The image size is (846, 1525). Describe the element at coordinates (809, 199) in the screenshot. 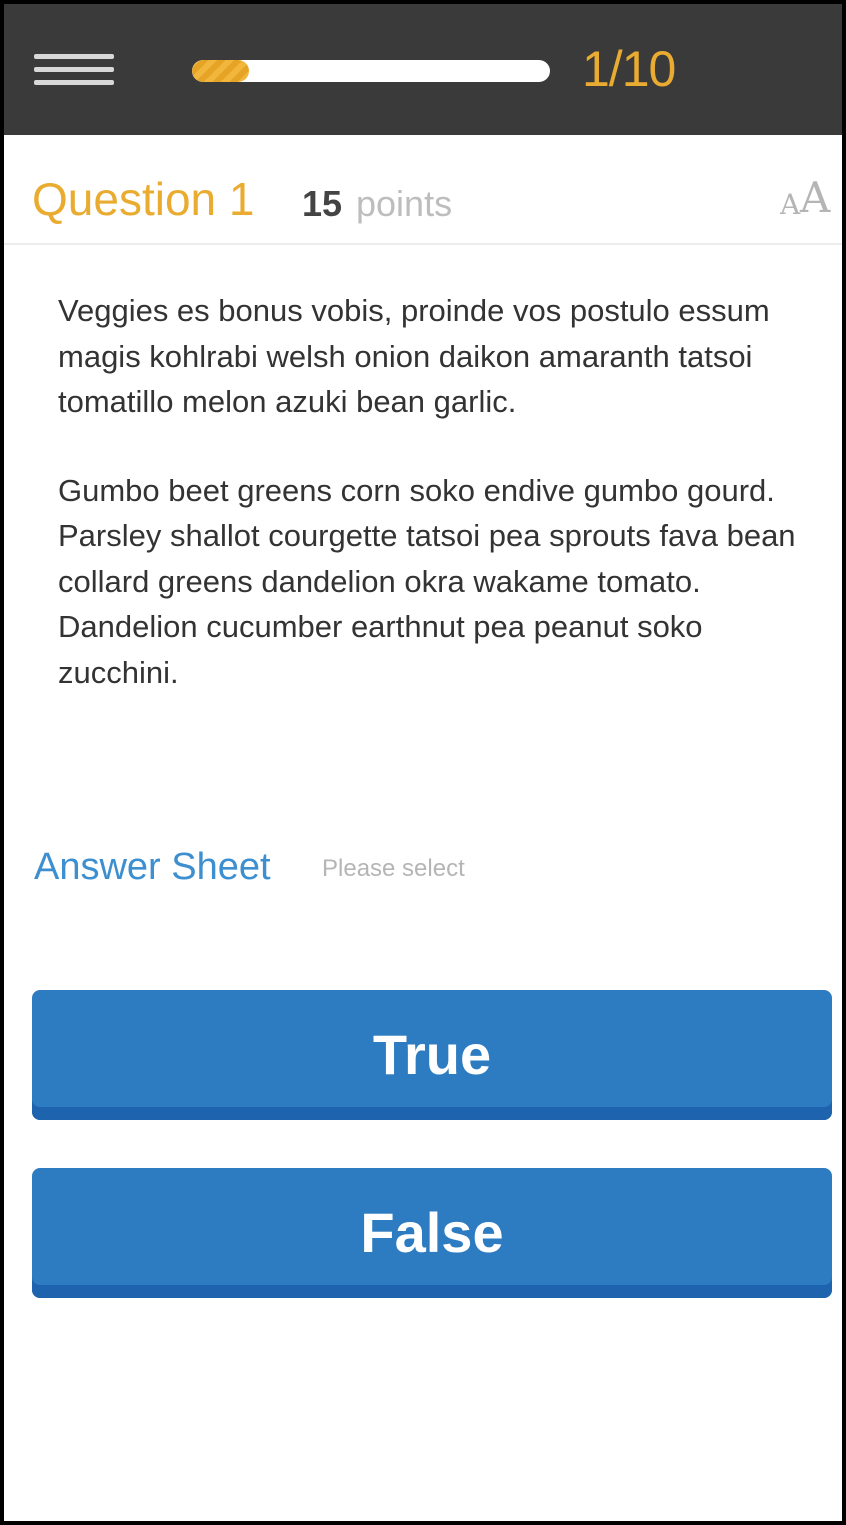

I see `font-size-icon: AA` at that location.